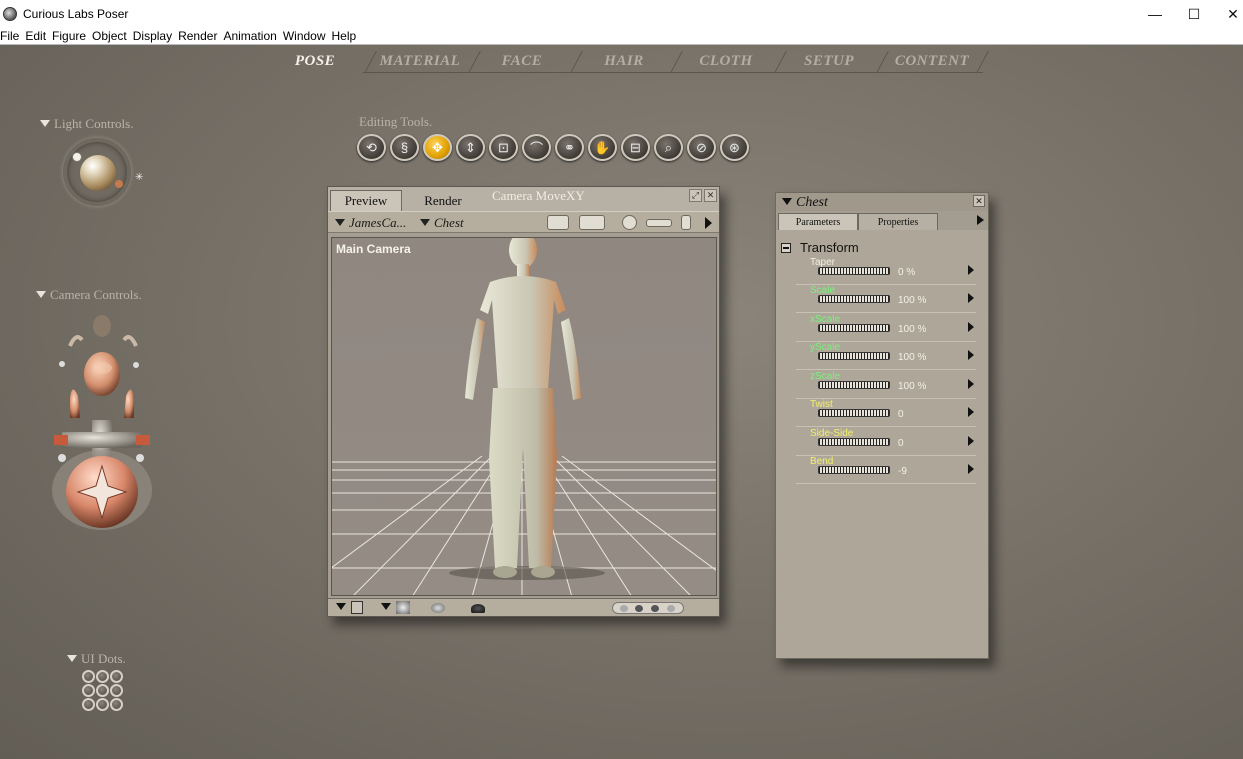 The image size is (1243, 759). Describe the element at coordinates (536, 147) in the screenshot. I see `taper-tool-button: ⌒` at that location.